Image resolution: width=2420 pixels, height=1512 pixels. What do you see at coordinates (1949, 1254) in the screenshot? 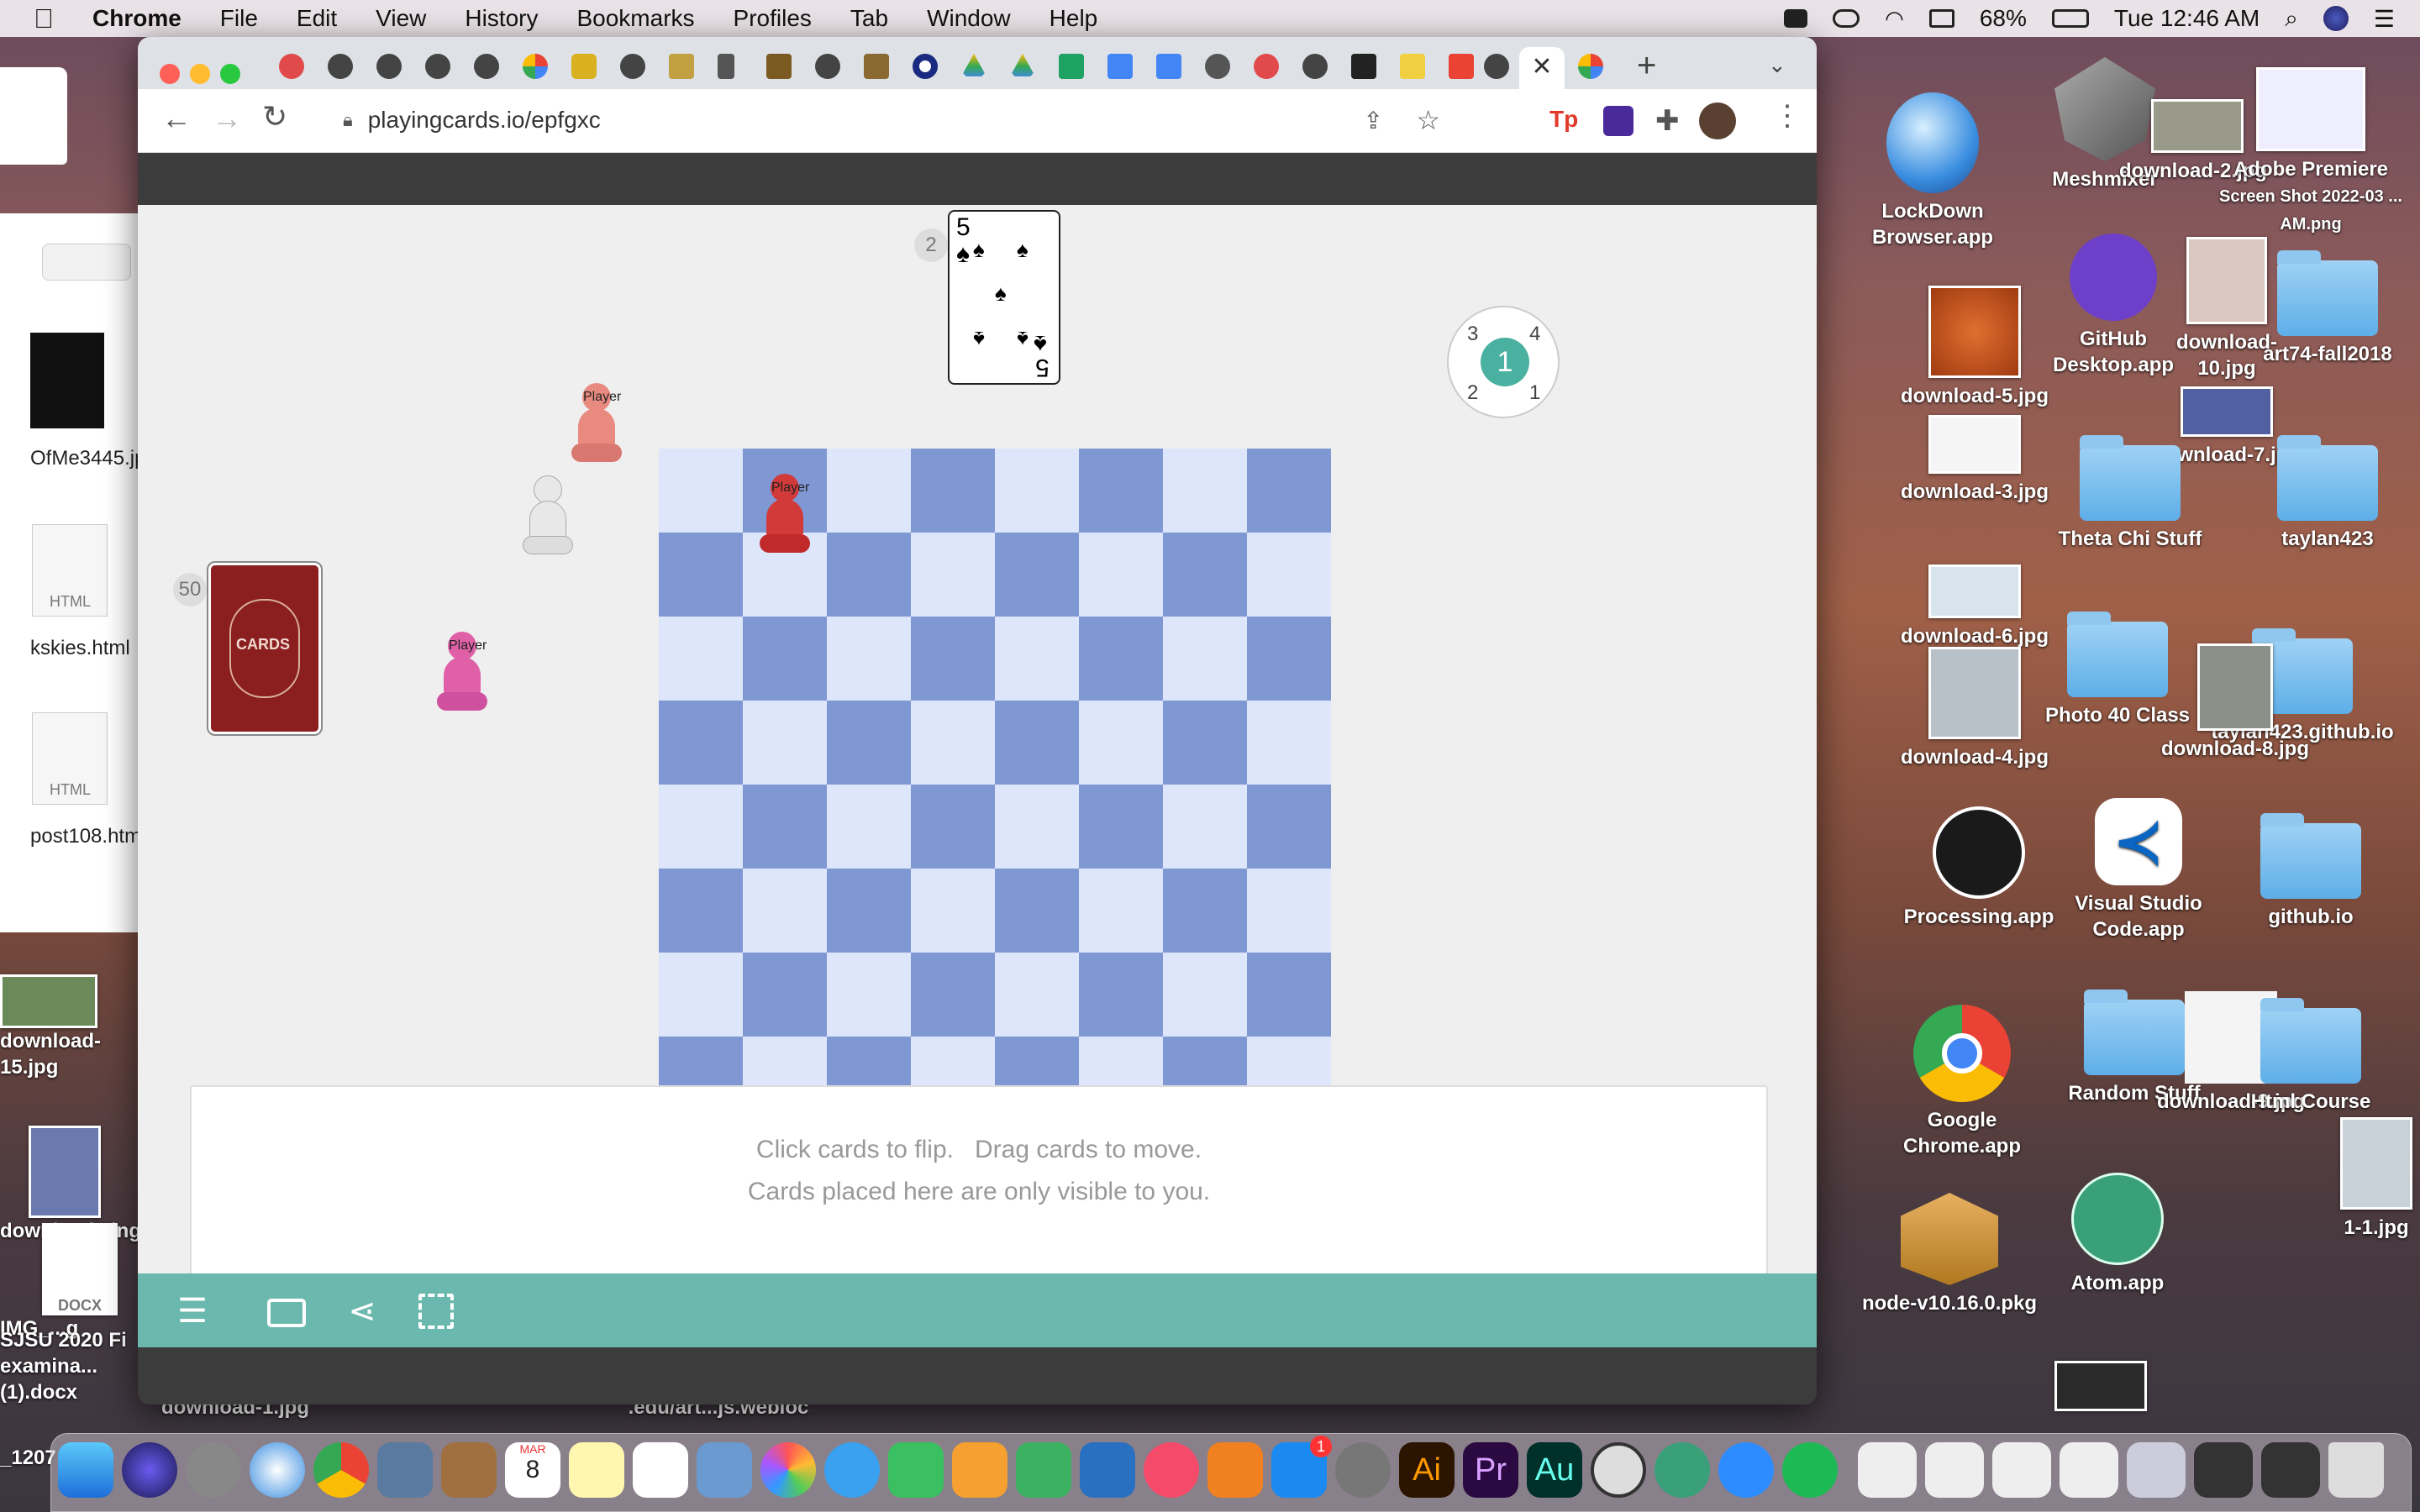
I see `desktop-icon-node-pkg: node-v10.16.0.pkg` at bounding box center [1949, 1254].